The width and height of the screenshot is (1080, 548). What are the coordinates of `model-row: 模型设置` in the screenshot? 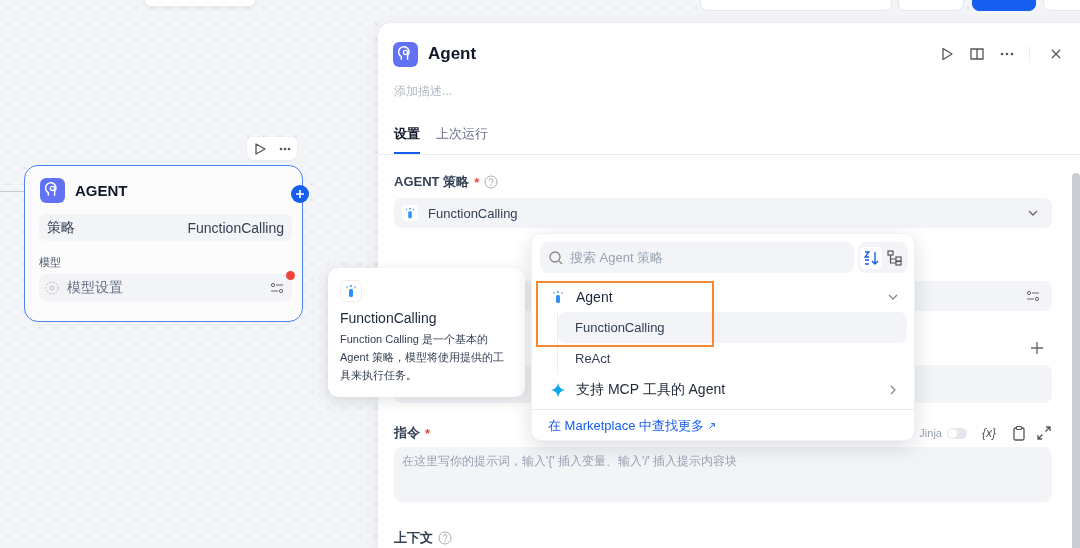 It's located at (165, 287).